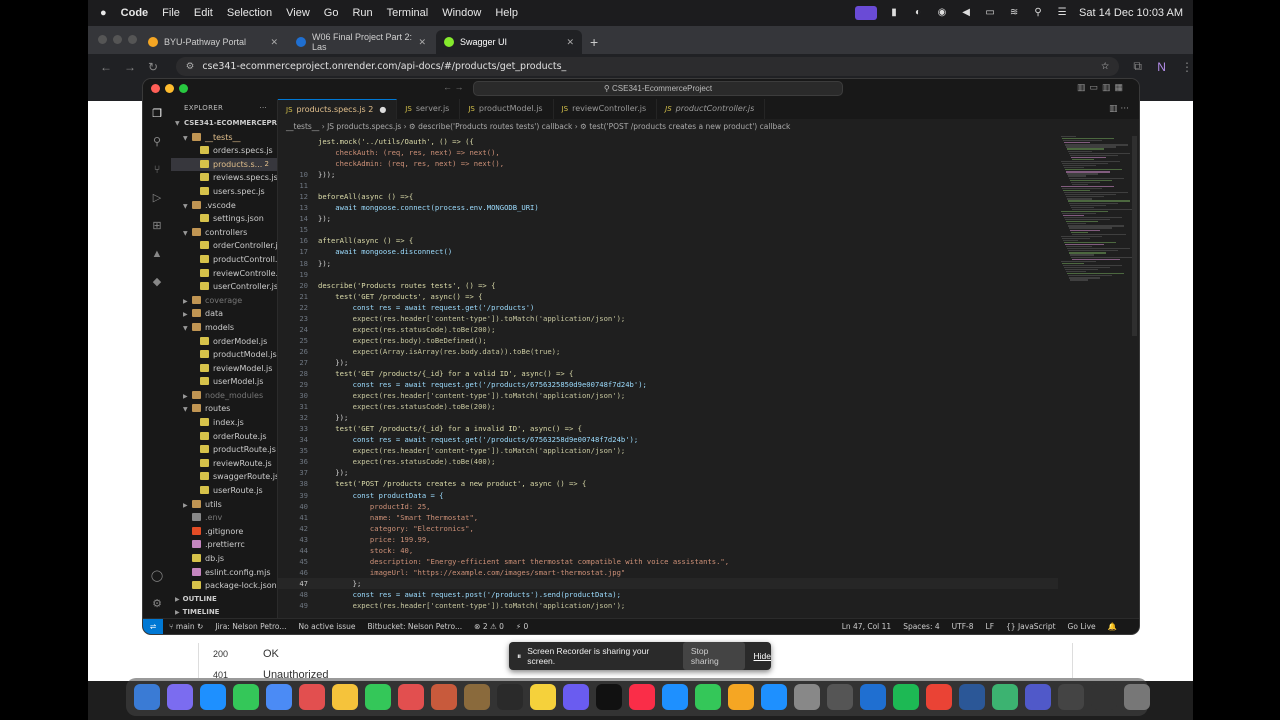  I want to click on volume-icon: ◀, so click(966, 13).